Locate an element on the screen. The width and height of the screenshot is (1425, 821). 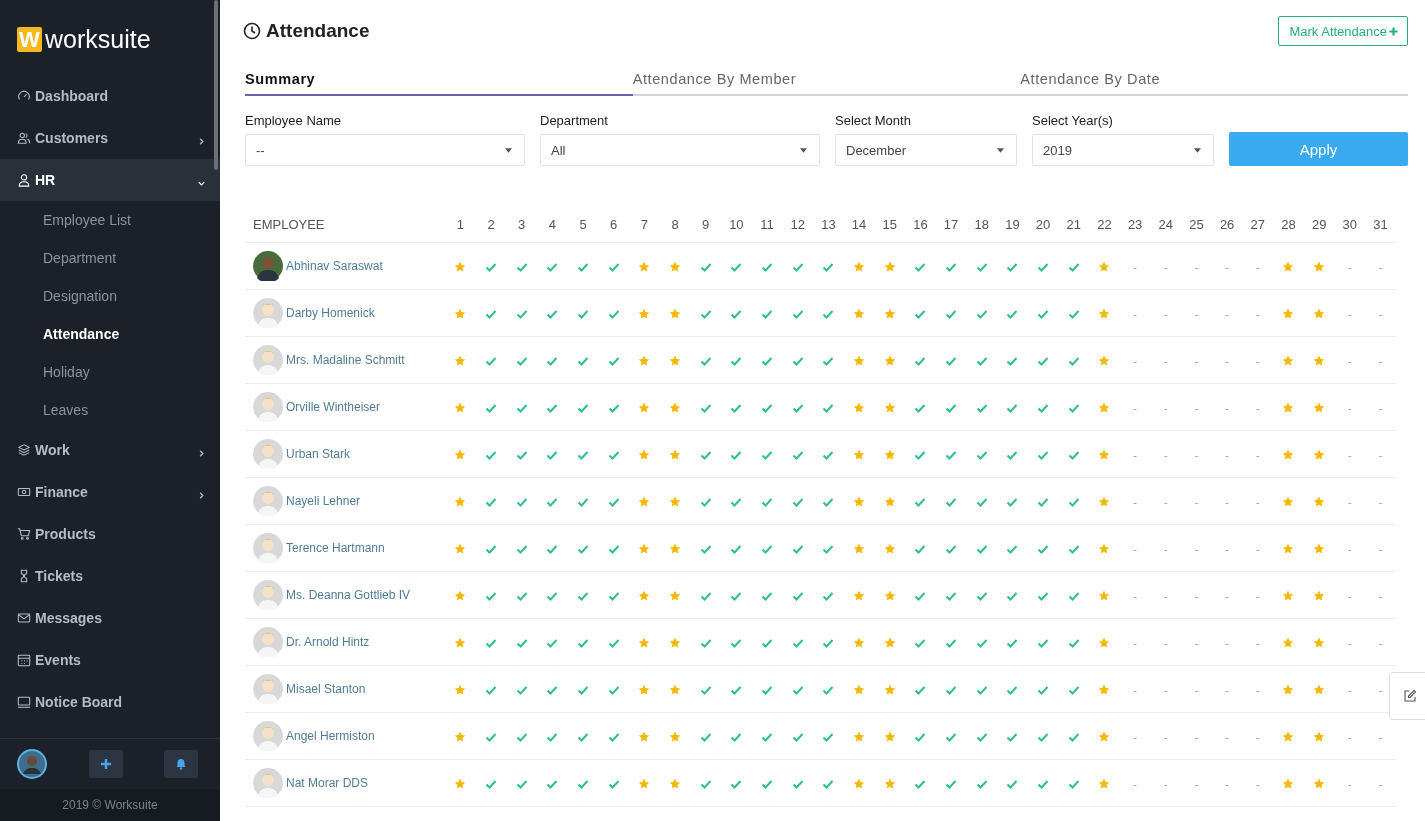
sidebar-item: Work is located at coordinates (110, 450).